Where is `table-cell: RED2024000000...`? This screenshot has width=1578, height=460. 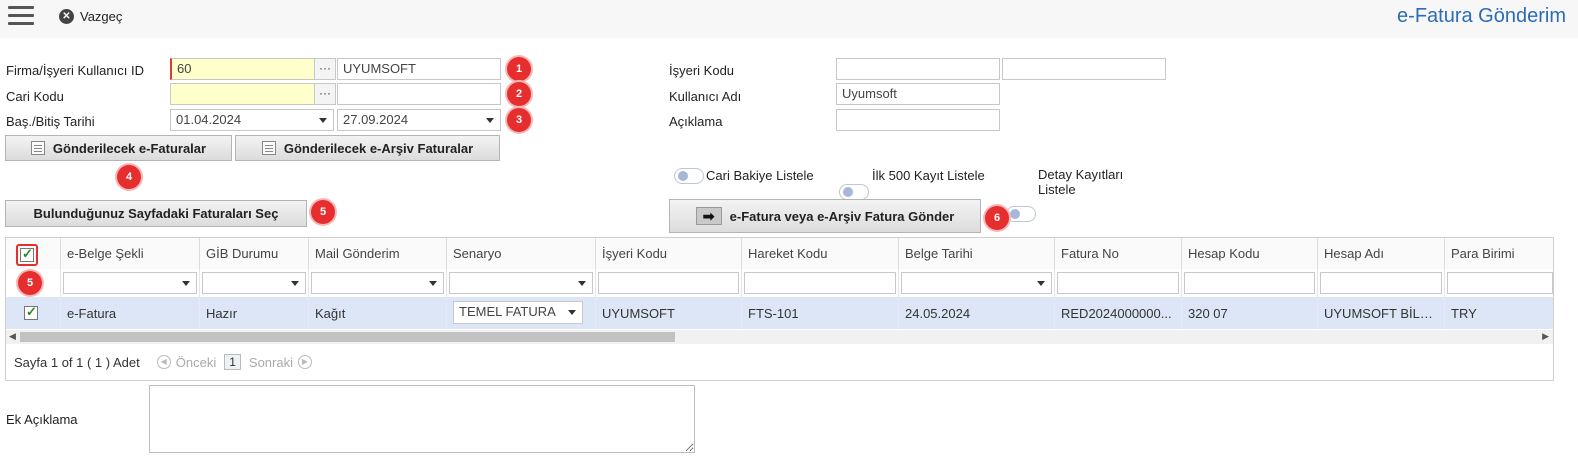 table-cell: RED2024000000... is located at coordinates (1118, 313).